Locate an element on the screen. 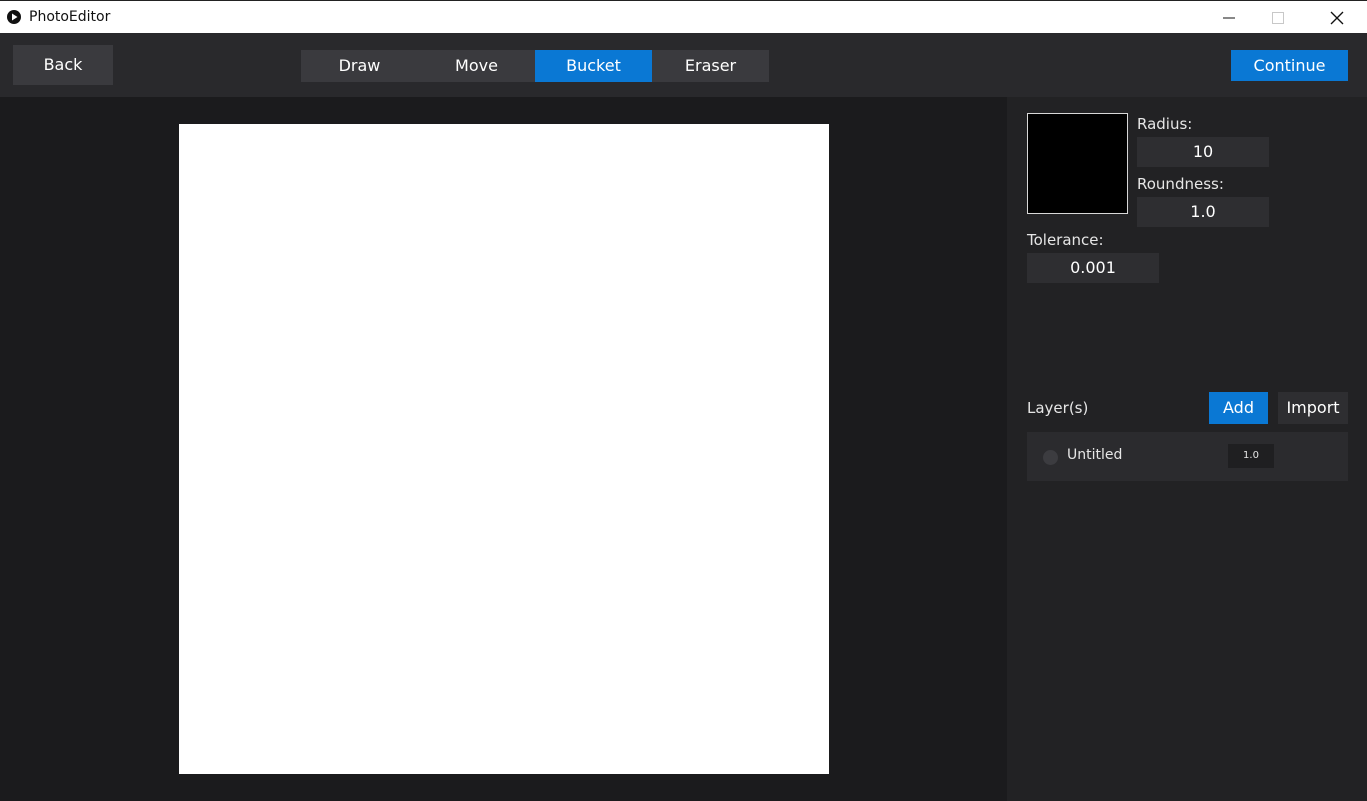 This screenshot has width=1367, height=801. layer-name: Untitled is located at coordinates (1095, 455).